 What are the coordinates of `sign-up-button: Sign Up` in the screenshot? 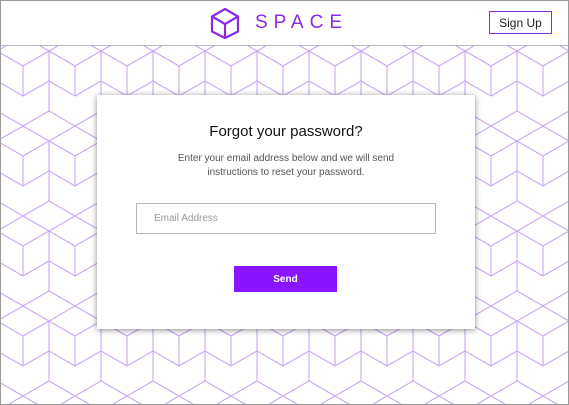 It's located at (520, 22).